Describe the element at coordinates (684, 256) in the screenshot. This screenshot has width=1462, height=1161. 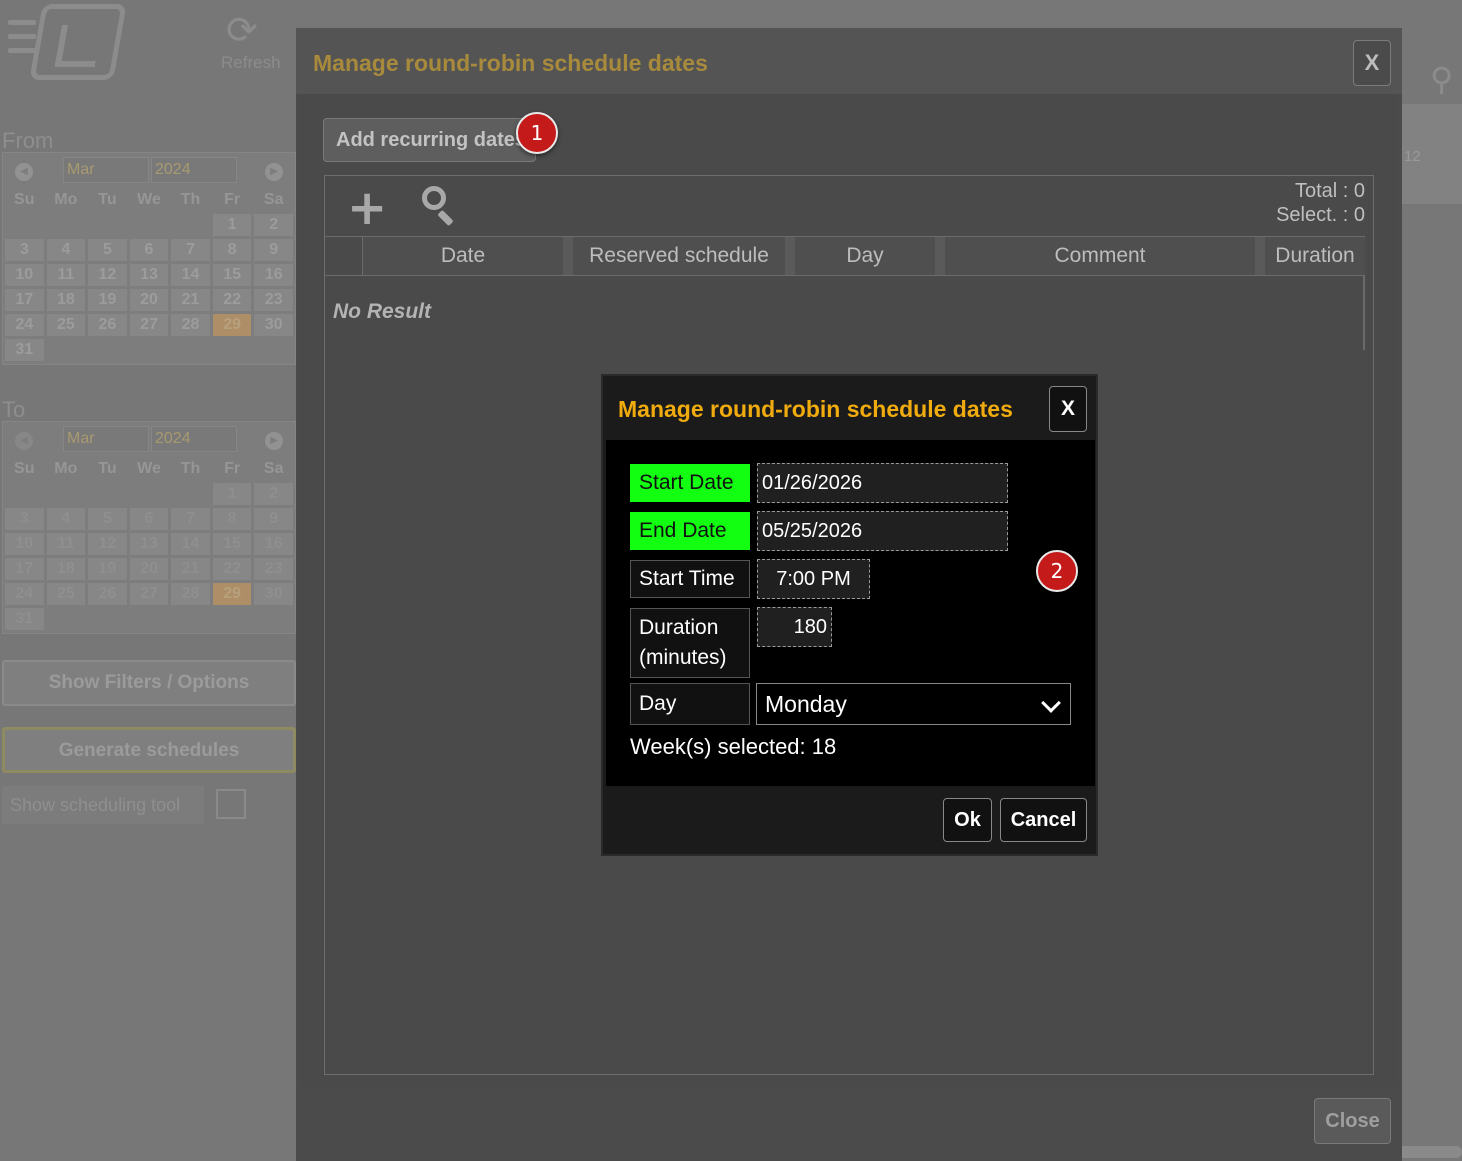
I see `column-header-reserved-schedule: Reserved schedule` at that location.